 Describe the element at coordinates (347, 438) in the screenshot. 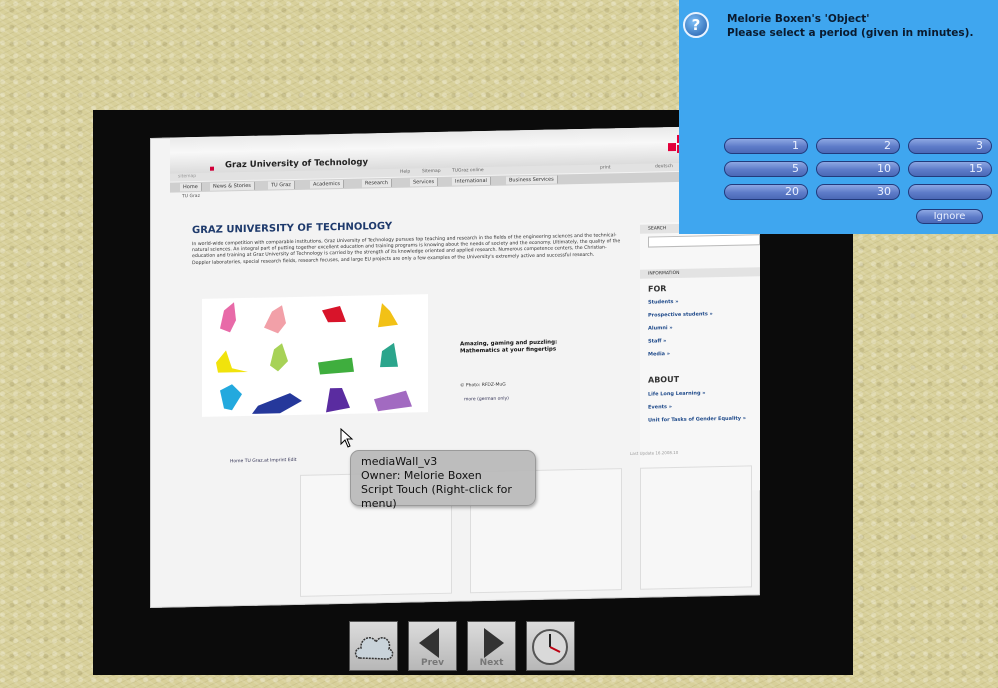

I see `mouse-cursor-icon` at that location.